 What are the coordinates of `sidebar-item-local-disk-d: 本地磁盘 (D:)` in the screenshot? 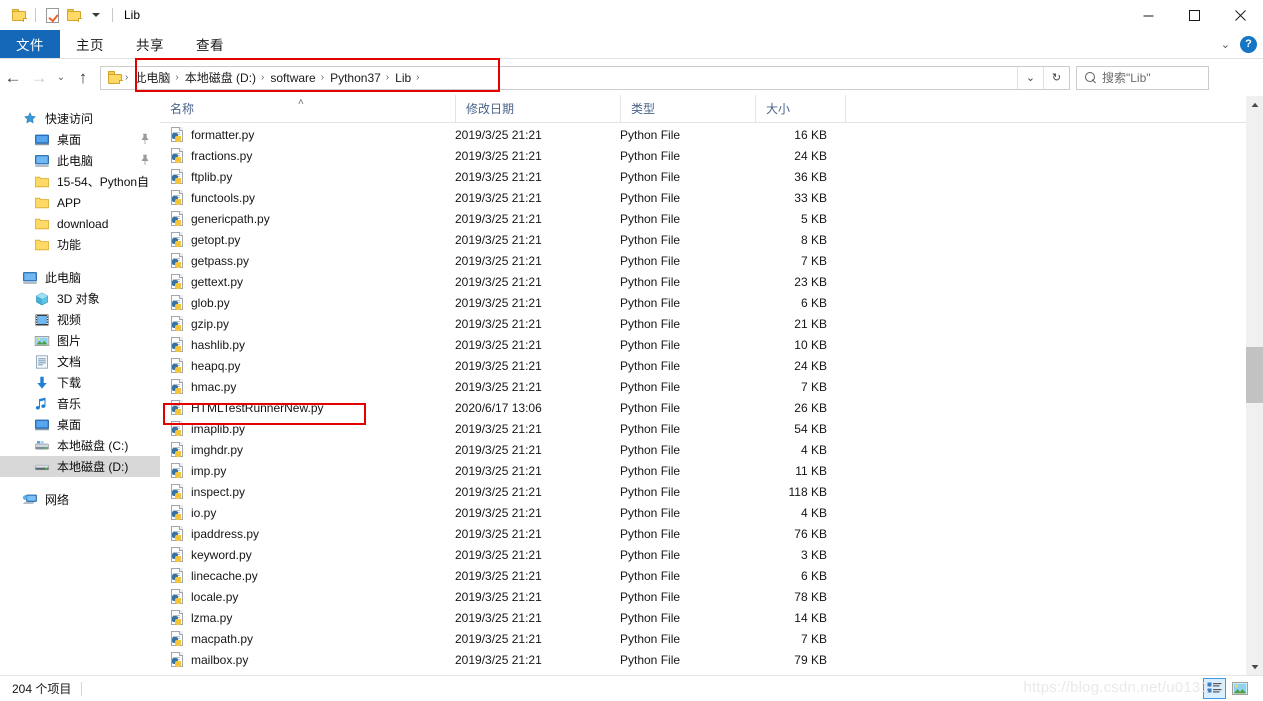 It's located at (80, 466).